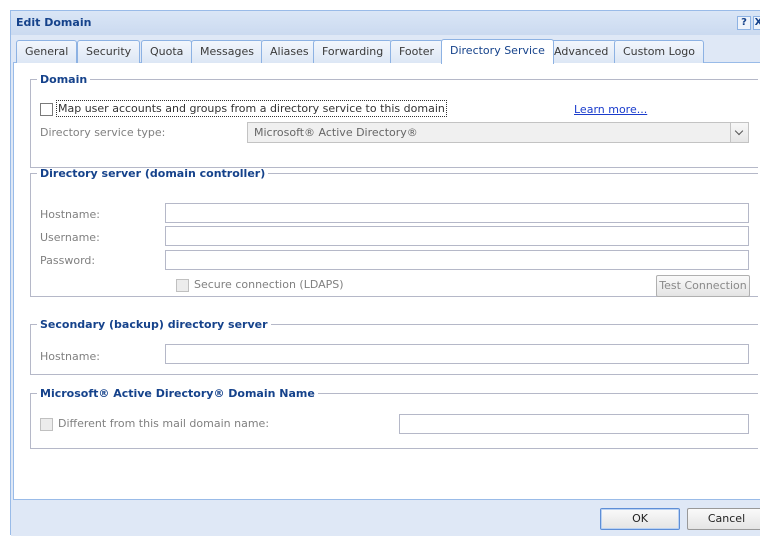  What do you see at coordinates (182, 285) in the screenshot?
I see `secure-connection-checkbox` at bounding box center [182, 285].